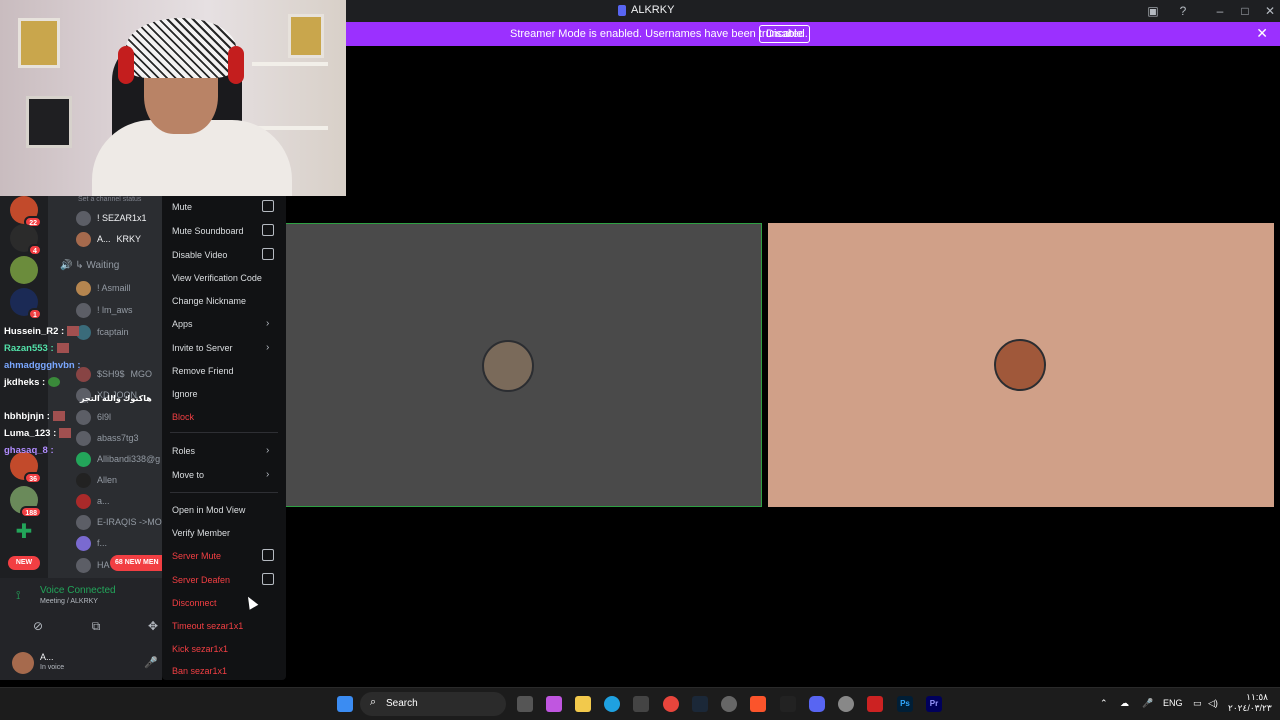 The image size is (1280, 720). I want to click on server-icon, so click(24, 270).